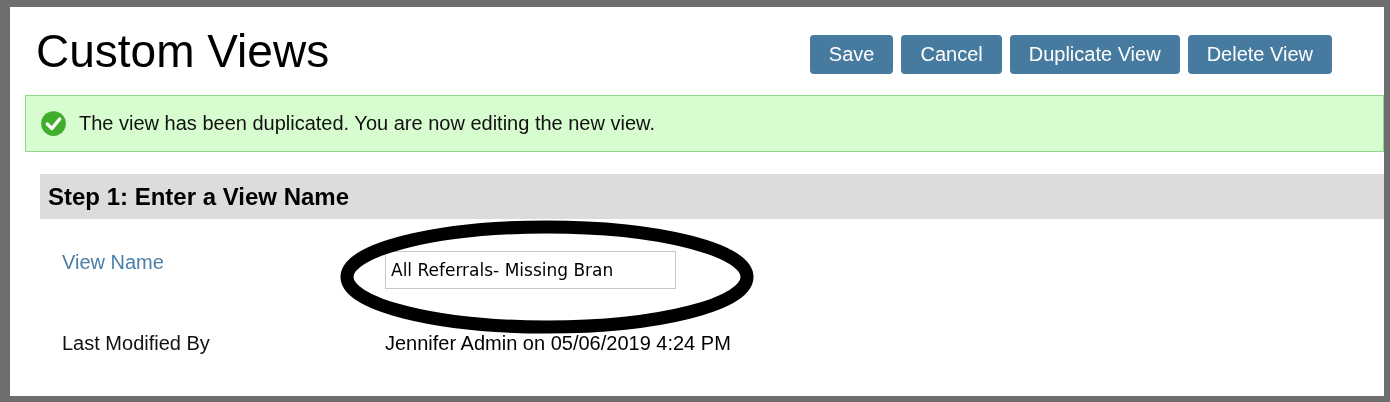 This screenshot has height=402, width=1390. Describe the element at coordinates (183, 51) in the screenshot. I see `page-title: Custom Views` at that location.